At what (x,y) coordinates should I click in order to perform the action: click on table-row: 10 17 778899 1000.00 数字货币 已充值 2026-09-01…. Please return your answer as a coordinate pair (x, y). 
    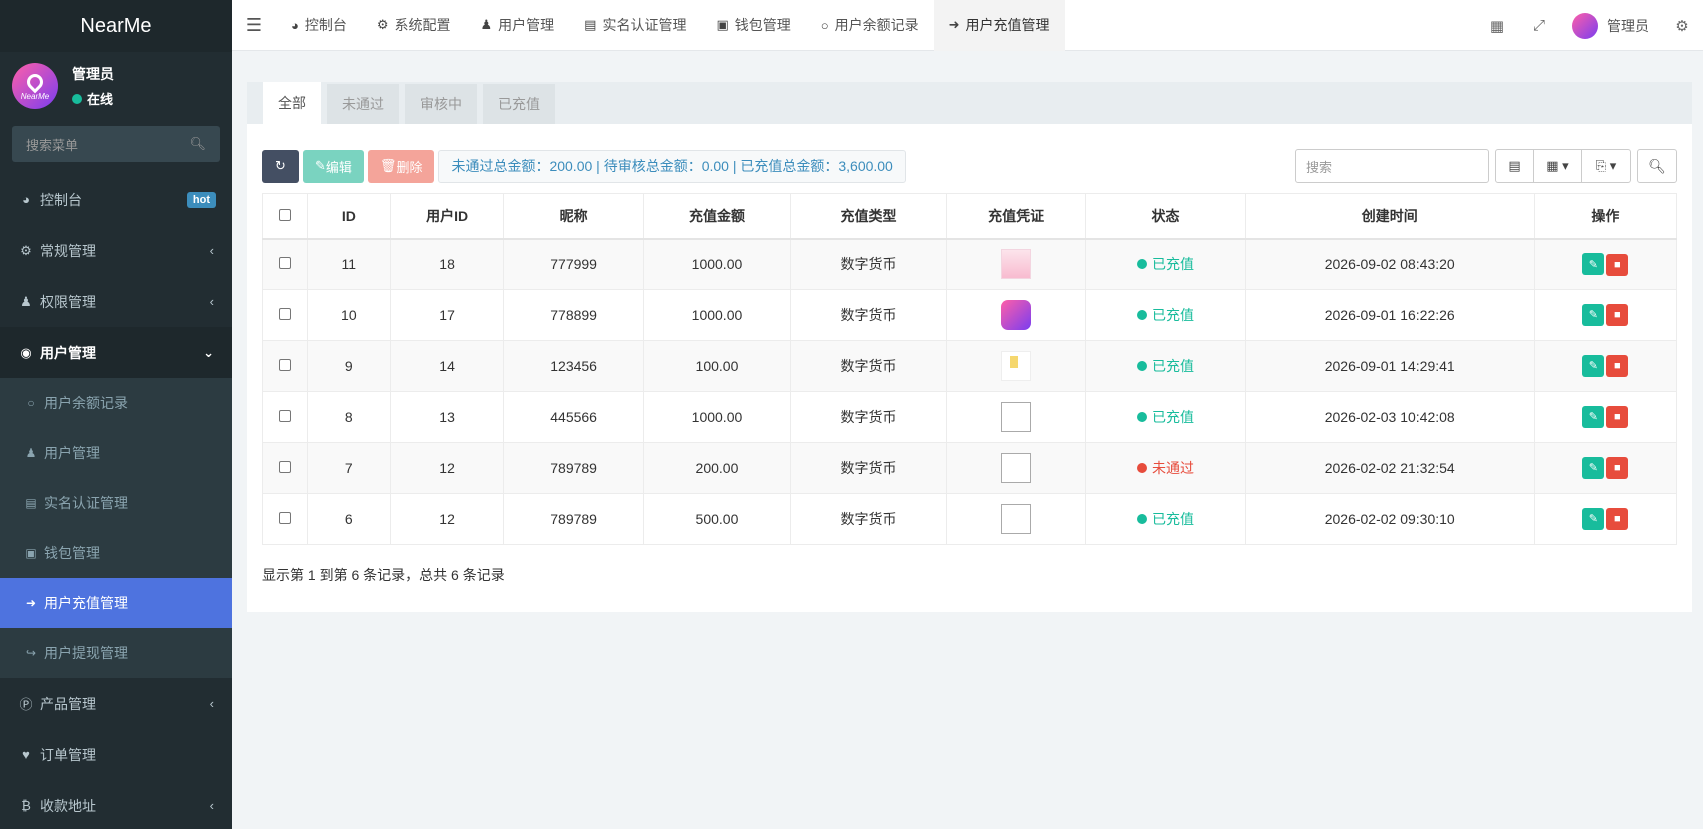
    Looking at the image, I should click on (970, 315).